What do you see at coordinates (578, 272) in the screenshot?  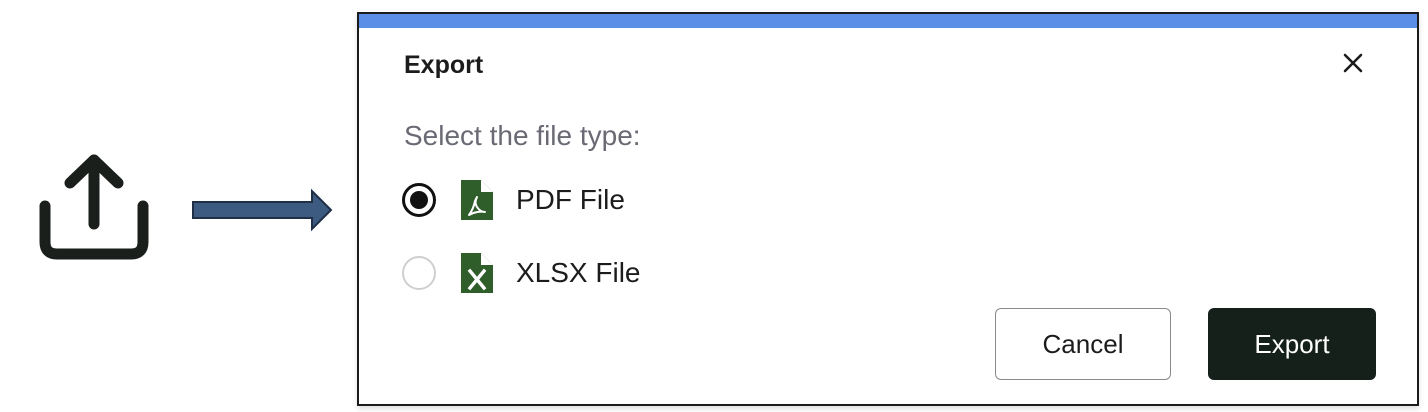 I see `option-label-xlsx: XLSX File` at bounding box center [578, 272].